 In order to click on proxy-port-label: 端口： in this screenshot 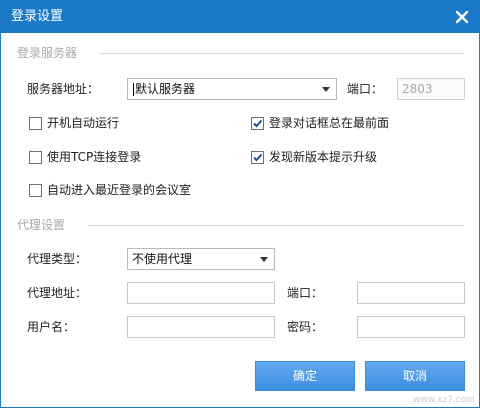, I will do `click(305, 293)`.